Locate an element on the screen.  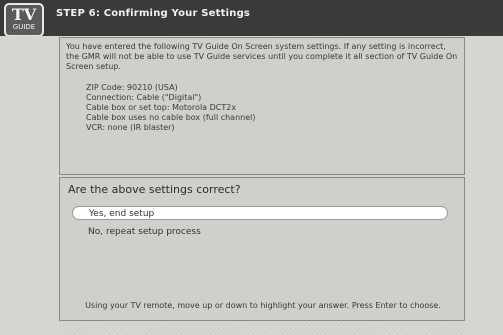
tv-guide-logo: TV GUIDE is located at coordinates (24, 20).